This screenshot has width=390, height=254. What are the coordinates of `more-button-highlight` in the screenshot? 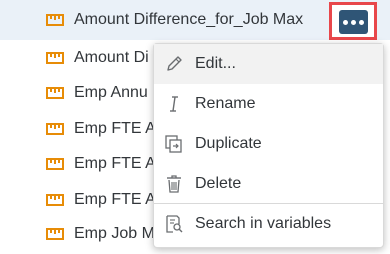 It's located at (353, 21).